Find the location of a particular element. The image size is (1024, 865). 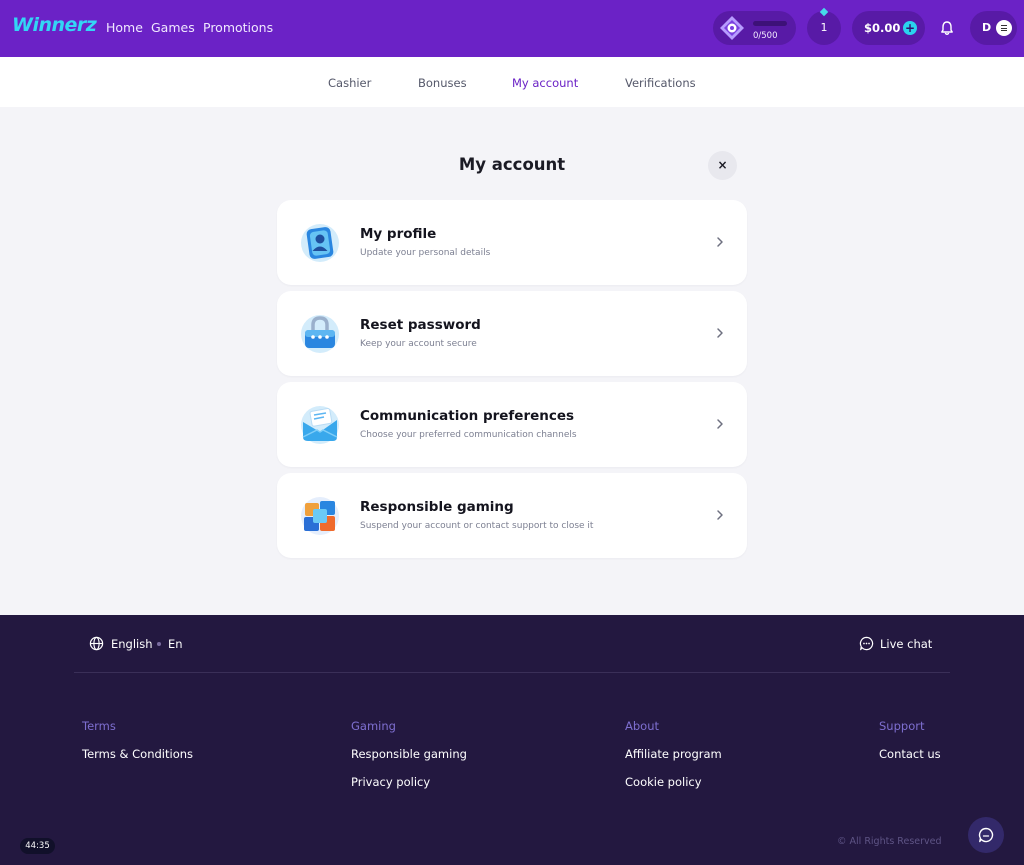

level-number: 1 is located at coordinates (824, 27).